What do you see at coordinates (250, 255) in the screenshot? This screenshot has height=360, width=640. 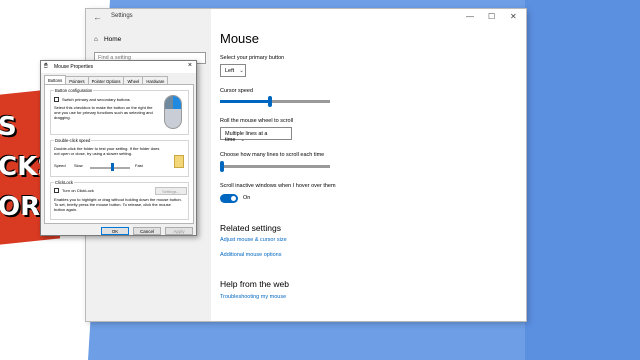 I see `additional-mouse-options-link: Additional mouse options` at bounding box center [250, 255].